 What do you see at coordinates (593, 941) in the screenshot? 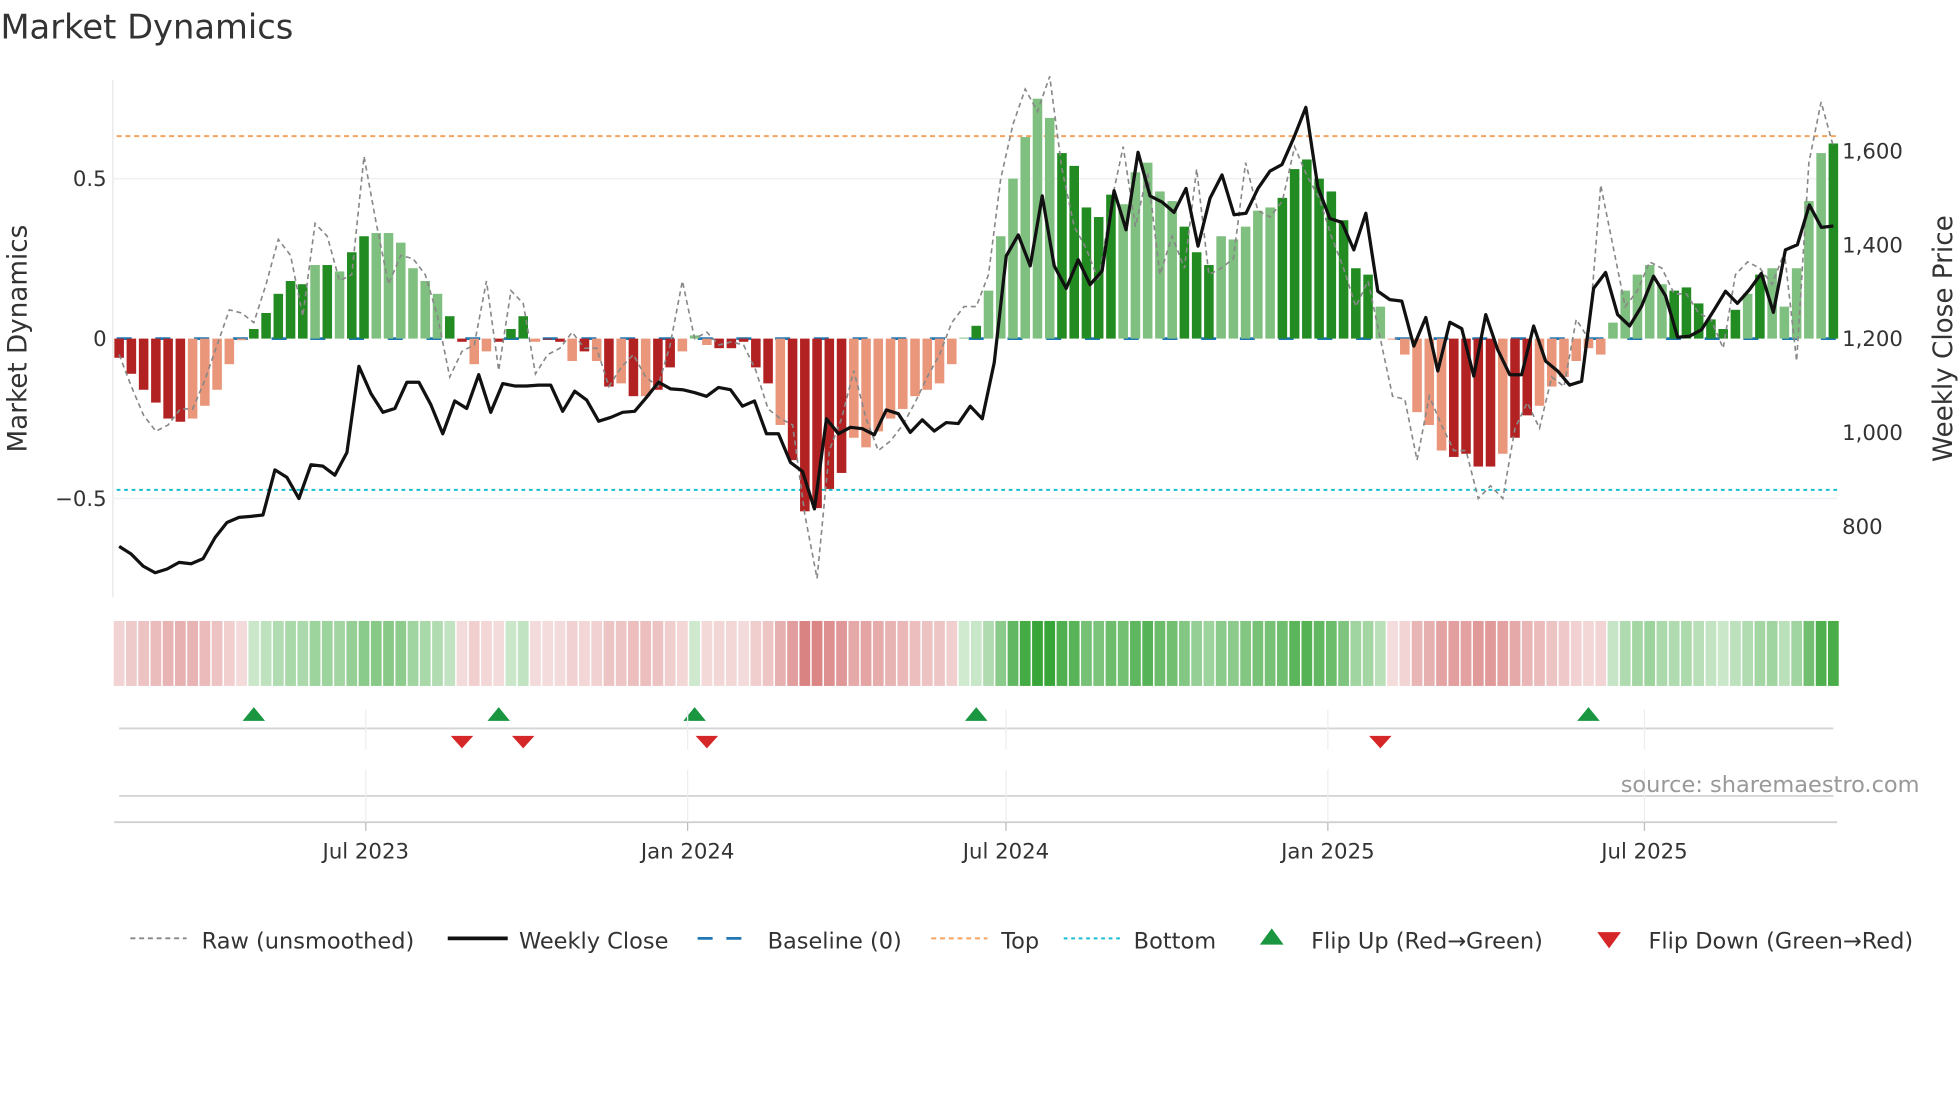
I see `legend-label: Weekly Close` at bounding box center [593, 941].